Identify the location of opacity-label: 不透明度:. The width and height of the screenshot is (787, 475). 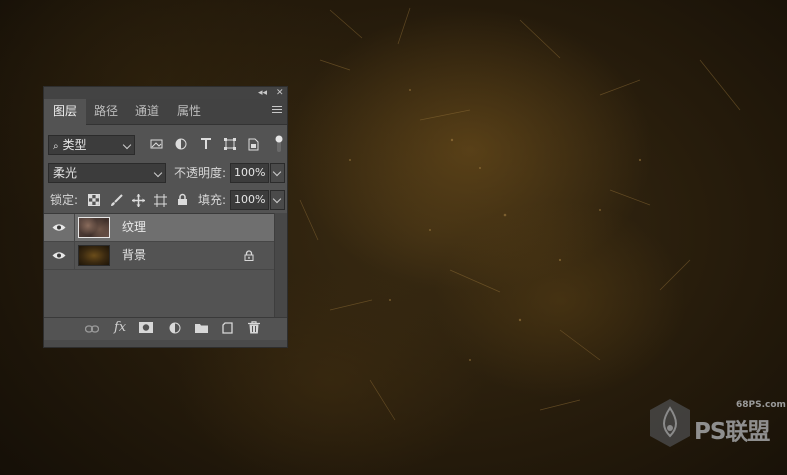
(200, 173).